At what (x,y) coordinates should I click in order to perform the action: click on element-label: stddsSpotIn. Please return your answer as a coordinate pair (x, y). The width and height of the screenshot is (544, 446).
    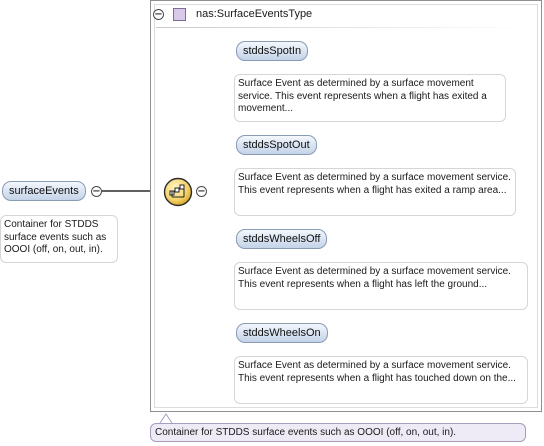
    Looking at the image, I should click on (272, 51).